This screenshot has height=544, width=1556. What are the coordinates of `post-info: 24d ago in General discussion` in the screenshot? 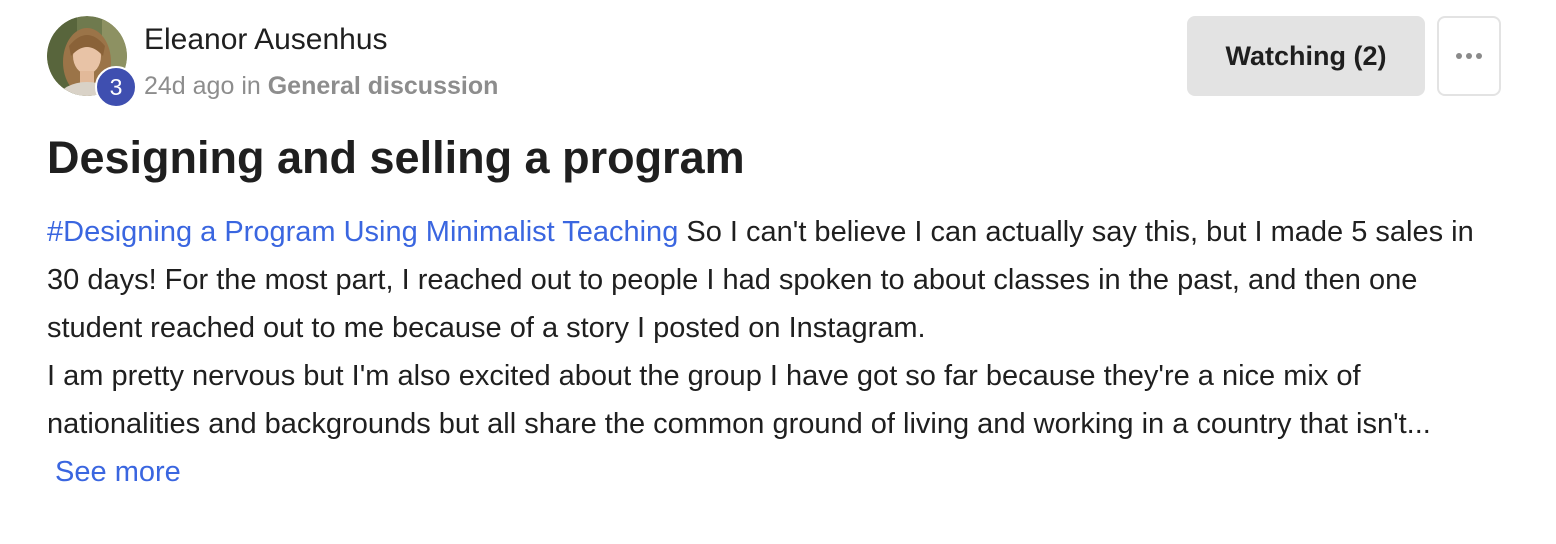 It's located at (321, 86).